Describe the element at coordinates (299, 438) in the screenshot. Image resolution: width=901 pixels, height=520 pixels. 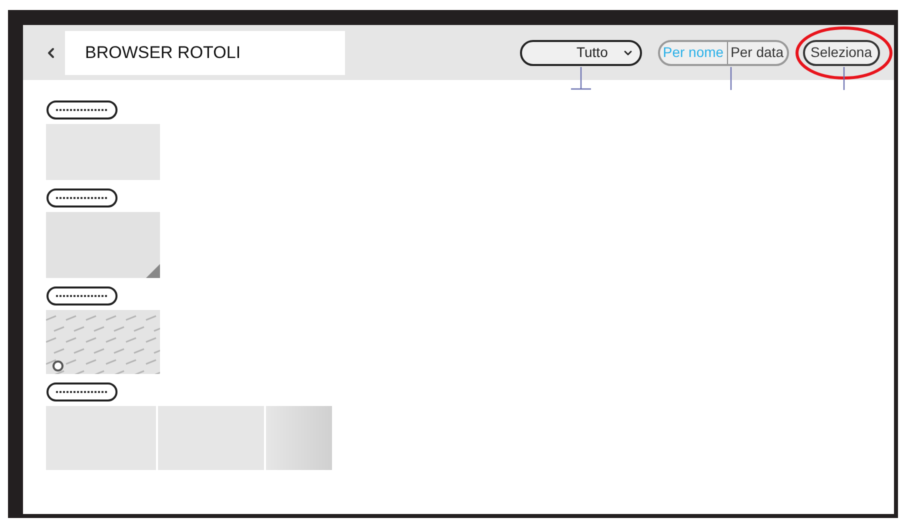
I see `roll-segment` at that location.